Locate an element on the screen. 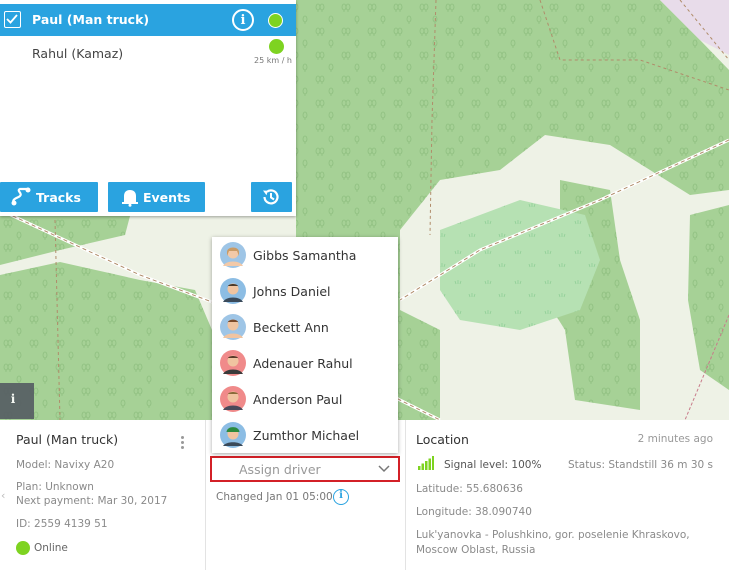 This screenshot has width=729, height=570. location-time-ago: 2 minutes ago is located at coordinates (675, 439).